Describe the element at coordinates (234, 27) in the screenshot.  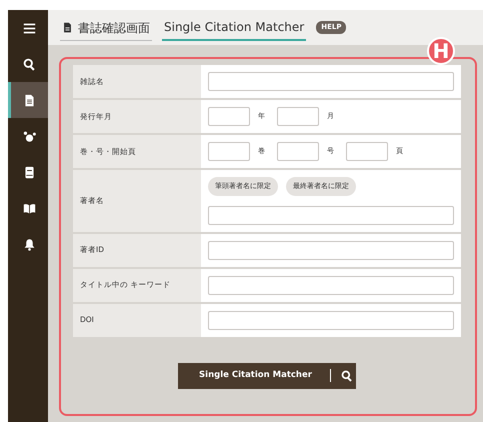
I see `header-tab: Single Citation Matcher` at that location.